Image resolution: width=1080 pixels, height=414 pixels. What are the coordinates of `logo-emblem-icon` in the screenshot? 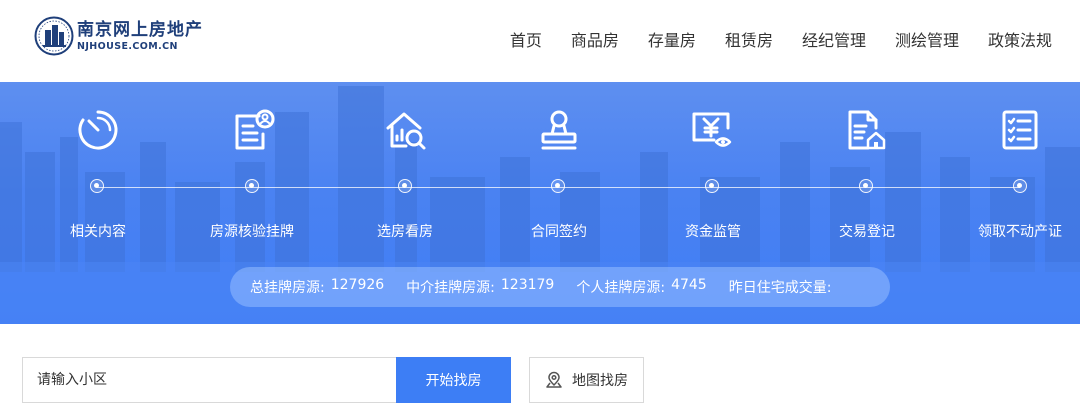 It's located at (54, 36).